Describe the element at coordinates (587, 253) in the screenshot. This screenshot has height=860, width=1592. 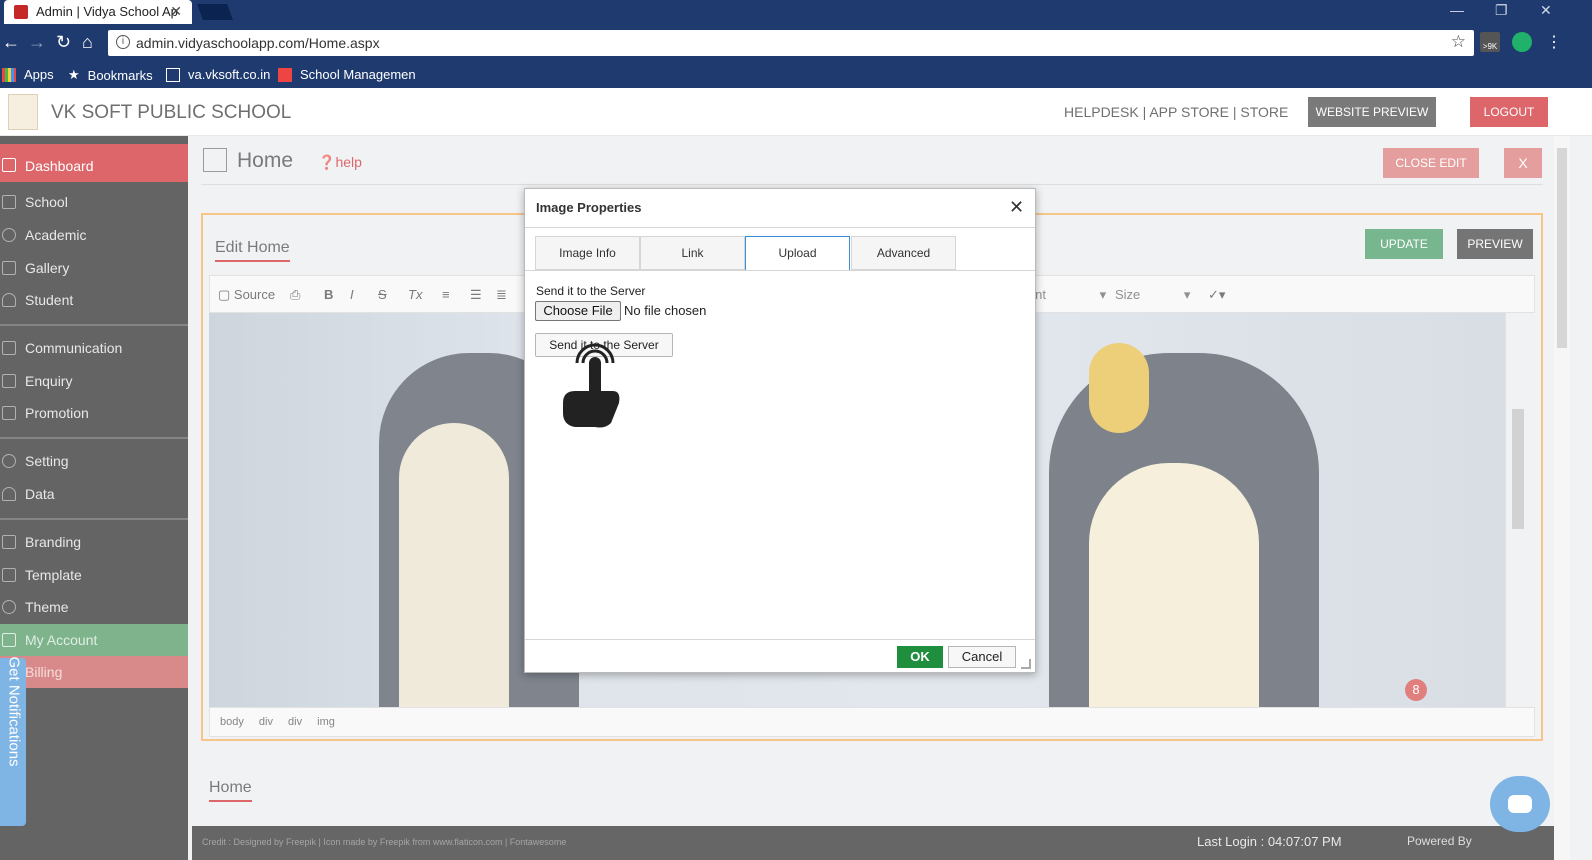
I see `tab-image-info: Image Info` at that location.